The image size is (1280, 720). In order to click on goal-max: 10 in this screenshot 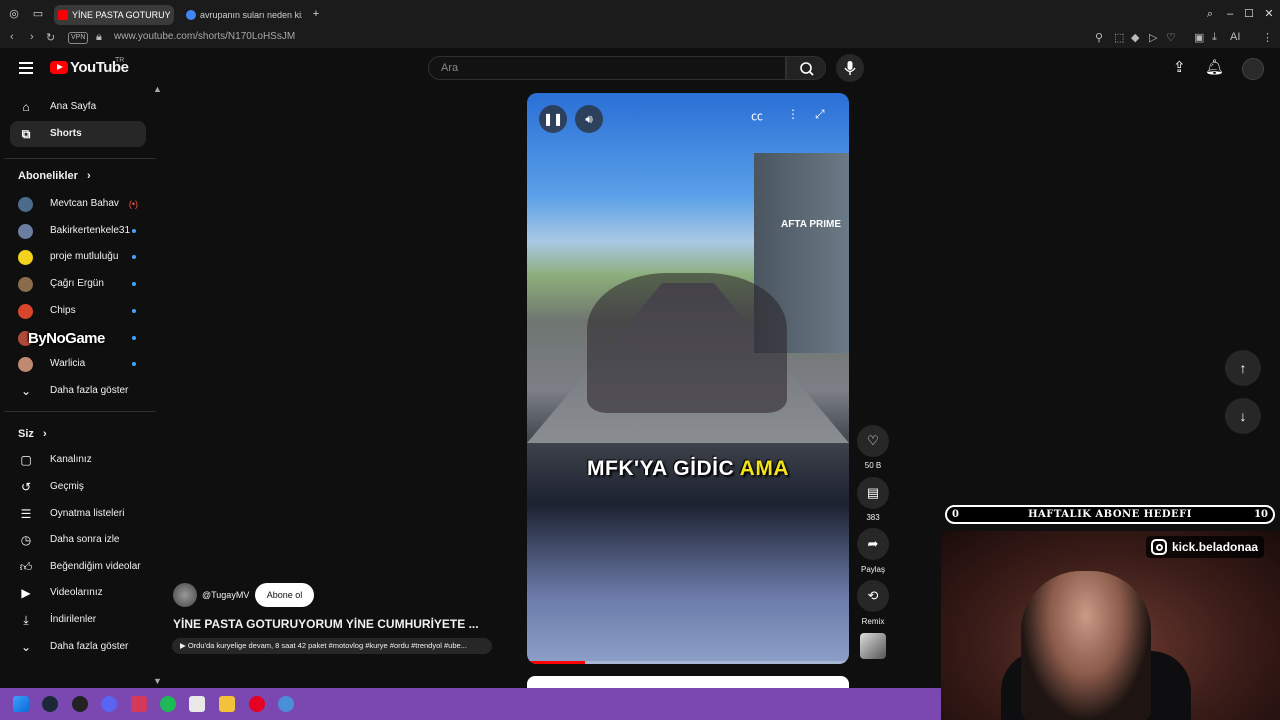, I will do `click(1261, 514)`.